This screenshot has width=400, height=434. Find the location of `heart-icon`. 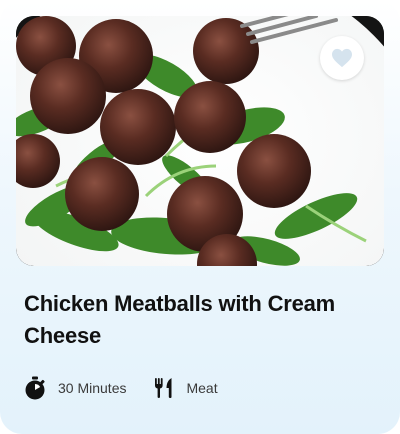

heart-icon is located at coordinates (342, 58).